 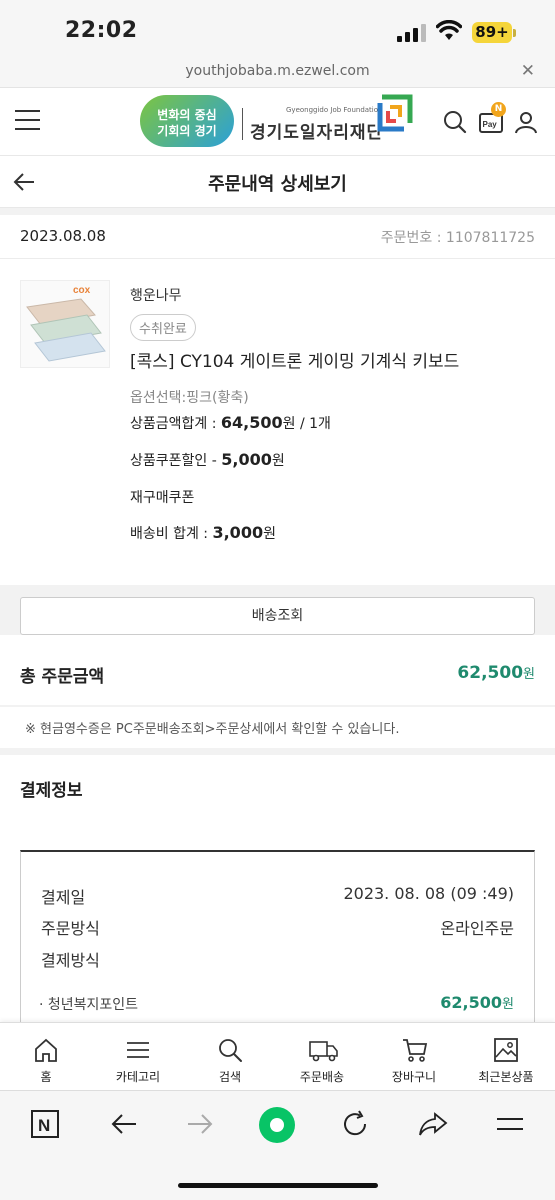 I want to click on youth-point-label: · 청년복지포인트, so click(x=89, y=1005).